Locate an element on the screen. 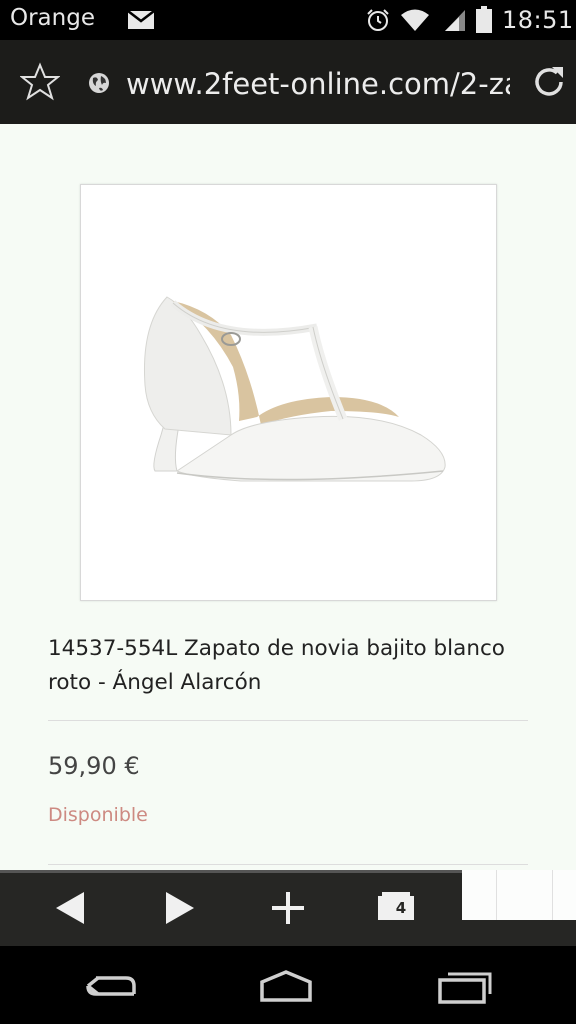 Image resolution: width=576 pixels, height=1024 pixels. availability-status: Disponible is located at coordinates (98, 815).